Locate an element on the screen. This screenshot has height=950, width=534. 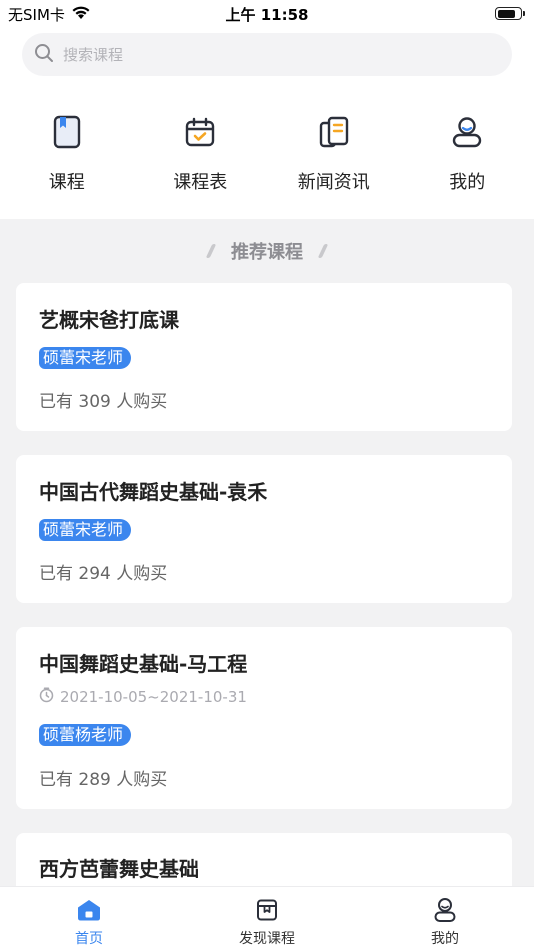
search-input is located at coordinates (263, 54).